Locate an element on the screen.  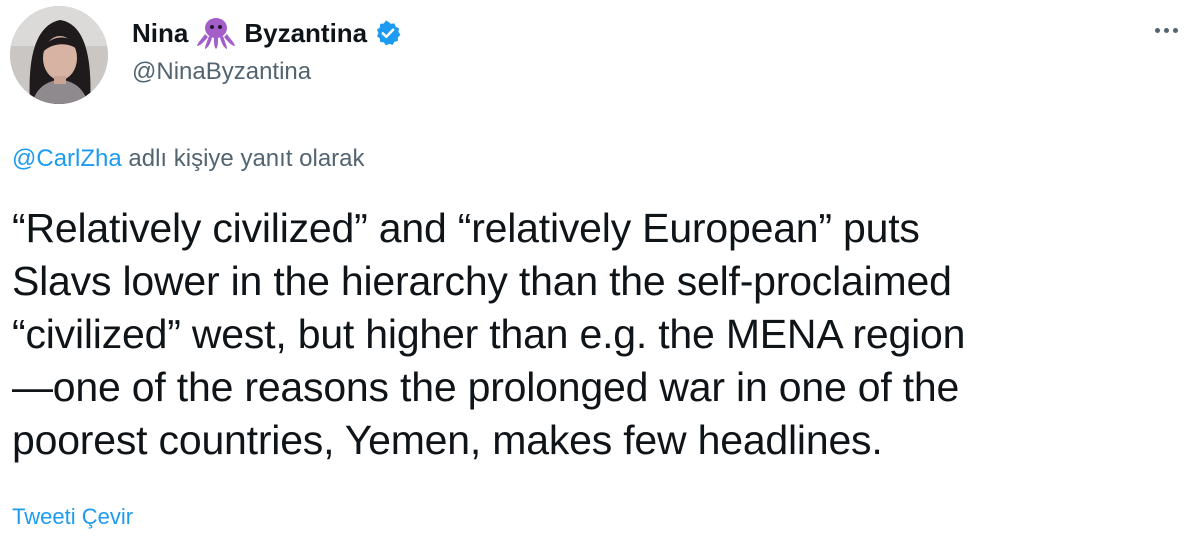
octopus-icon is located at coordinates (216, 33).